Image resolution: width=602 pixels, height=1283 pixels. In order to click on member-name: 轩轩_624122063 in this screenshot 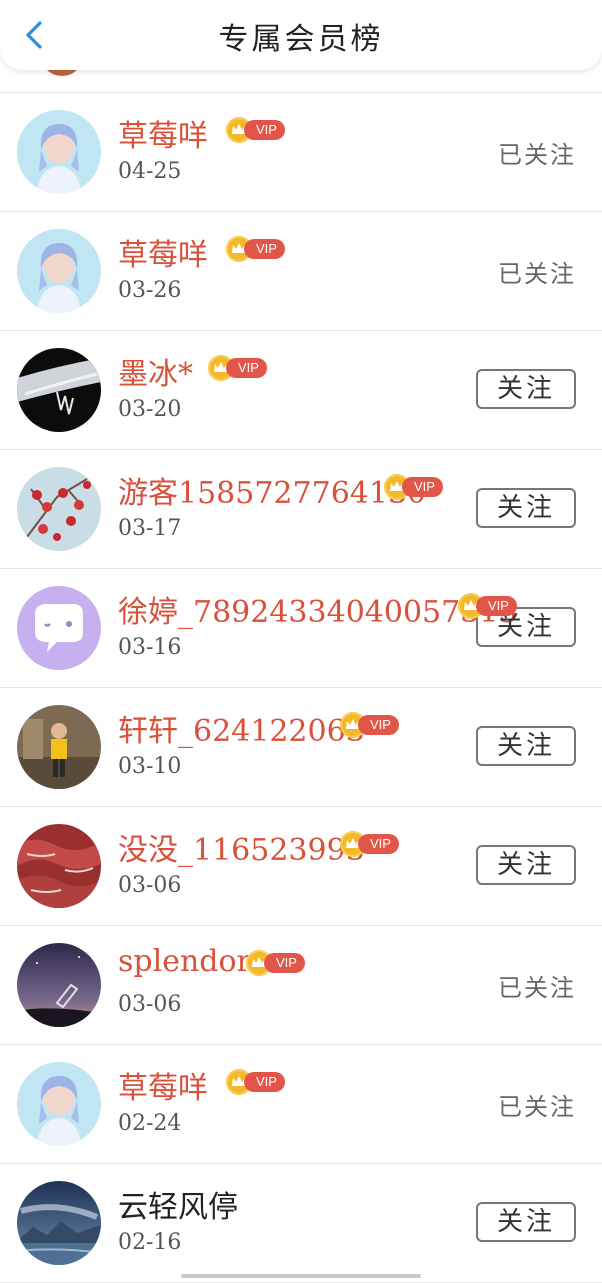, I will do `click(241, 731)`.